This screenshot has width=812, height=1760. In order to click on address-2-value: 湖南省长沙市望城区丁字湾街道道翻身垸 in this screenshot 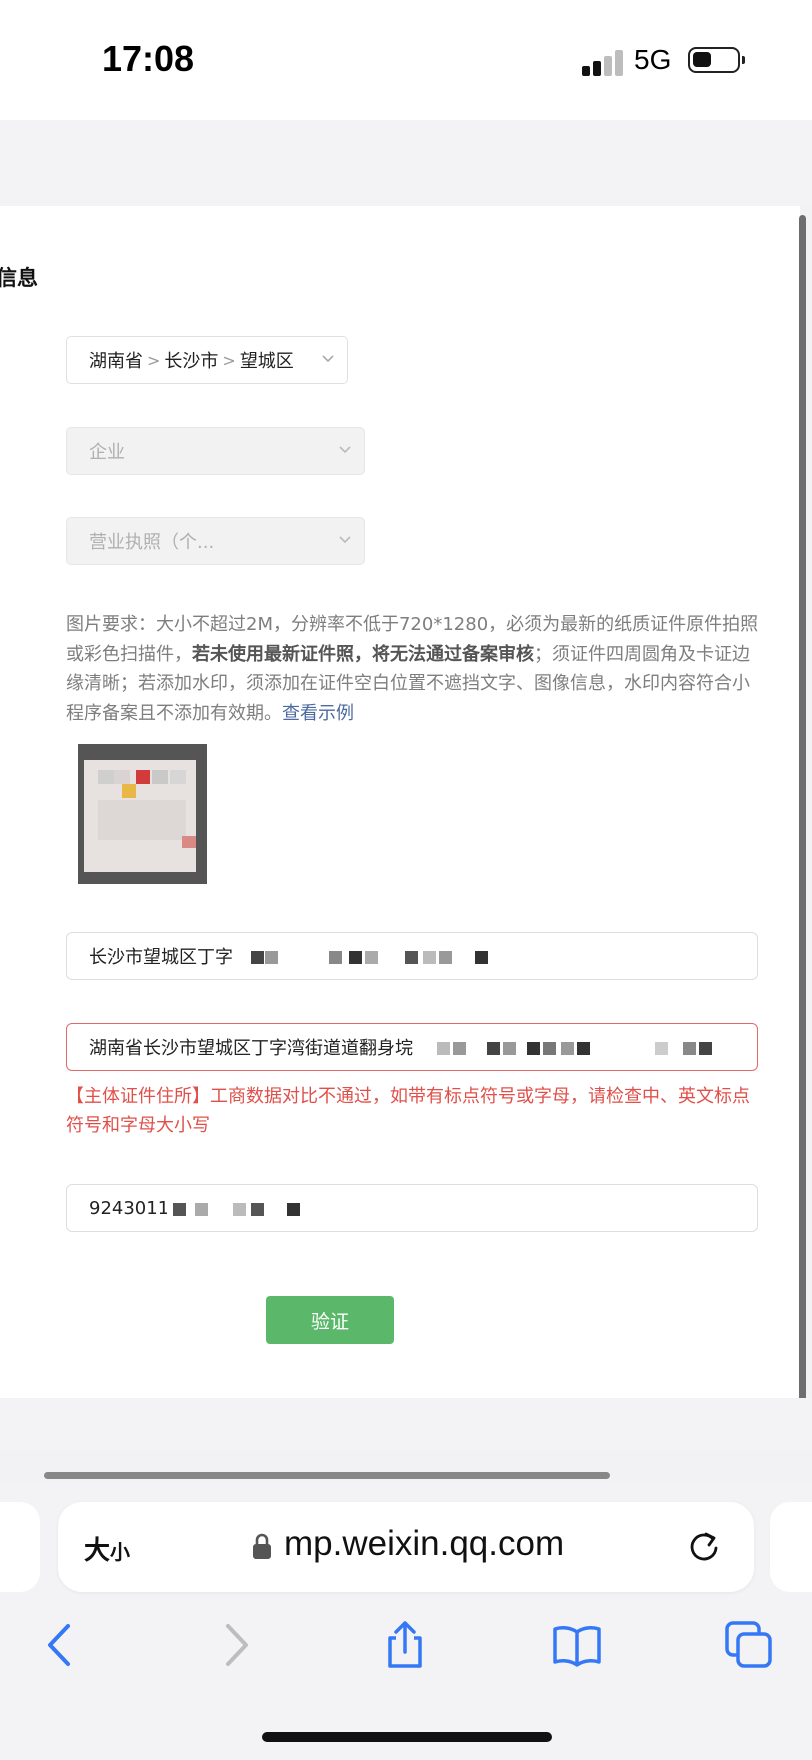, I will do `click(251, 1048)`.